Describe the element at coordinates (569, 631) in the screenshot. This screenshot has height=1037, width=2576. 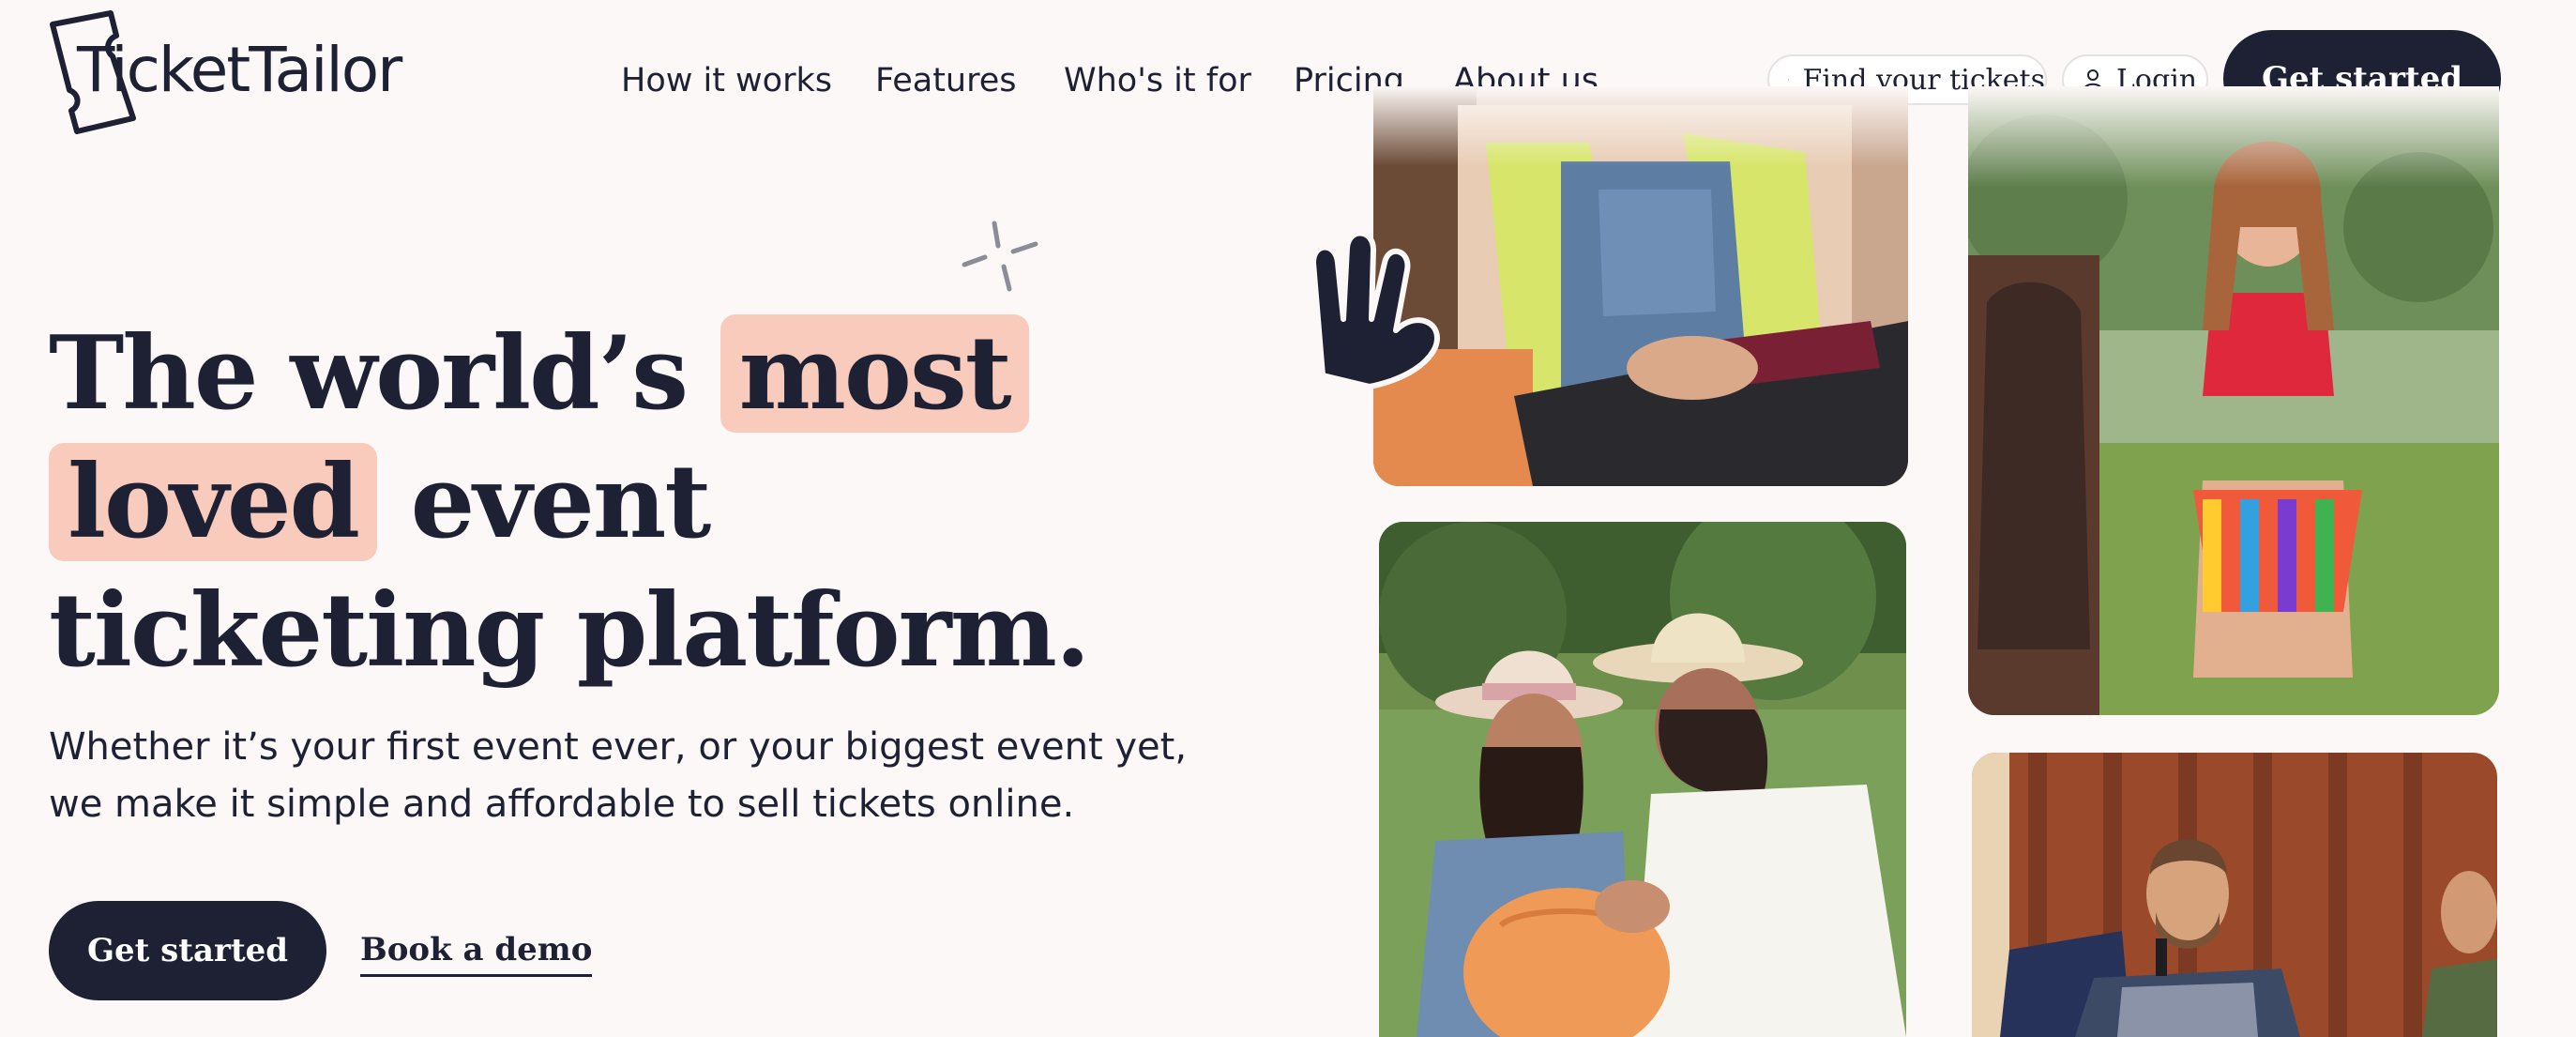
I see `headline-text-3: ticketing platform.` at that location.